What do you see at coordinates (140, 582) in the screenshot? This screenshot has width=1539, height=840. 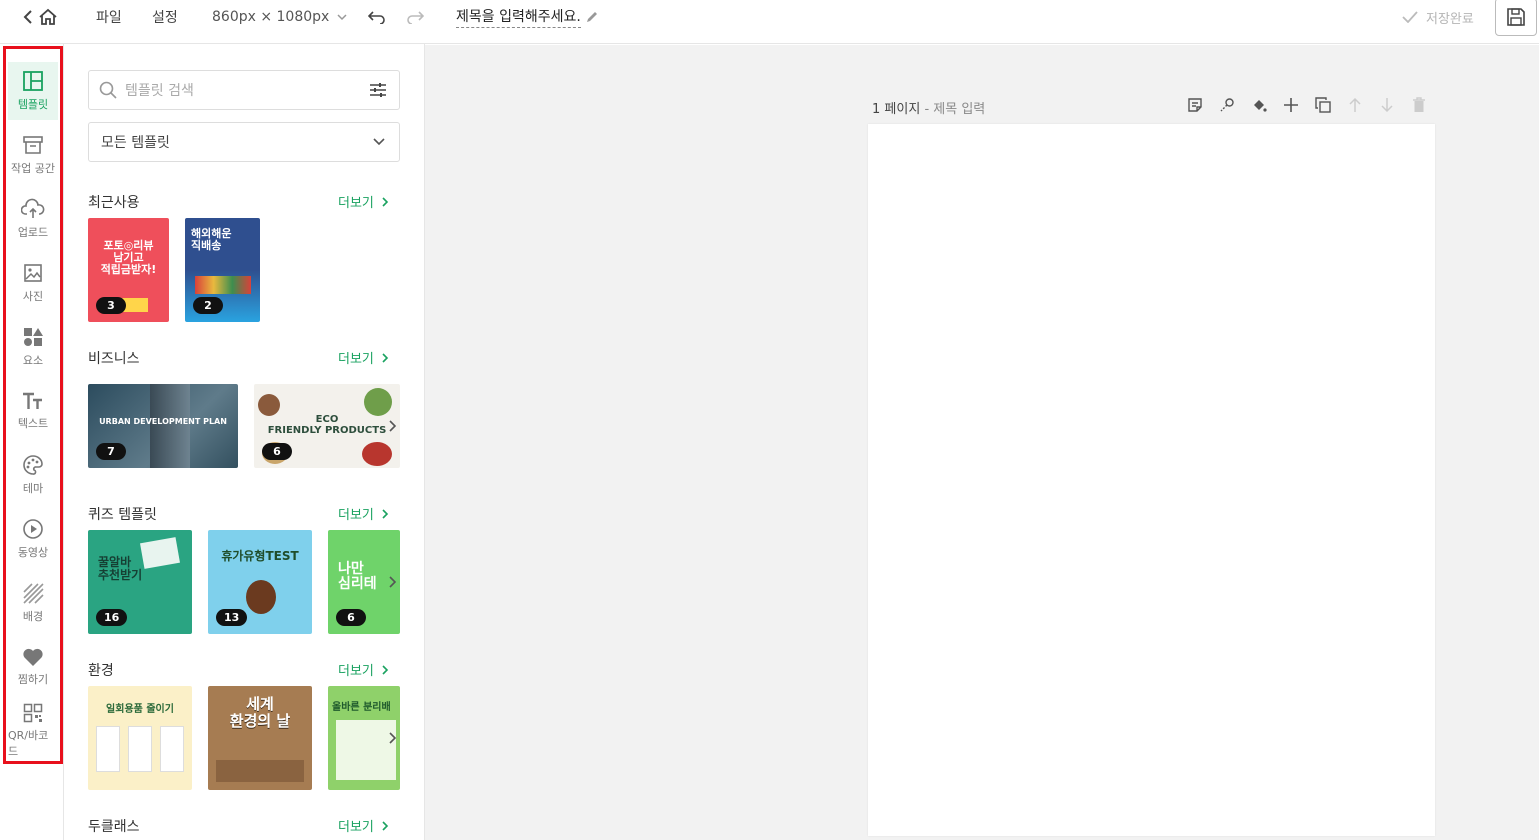 I see `template-thumb: 꿀알바 추천받기 16` at bounding box center [140, 582].